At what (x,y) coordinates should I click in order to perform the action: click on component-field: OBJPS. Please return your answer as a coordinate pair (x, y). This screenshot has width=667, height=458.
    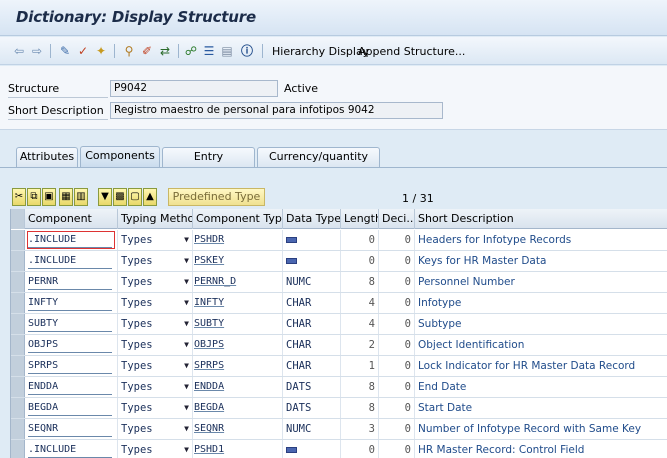
    Looking at the image, I should click on (70, 345).